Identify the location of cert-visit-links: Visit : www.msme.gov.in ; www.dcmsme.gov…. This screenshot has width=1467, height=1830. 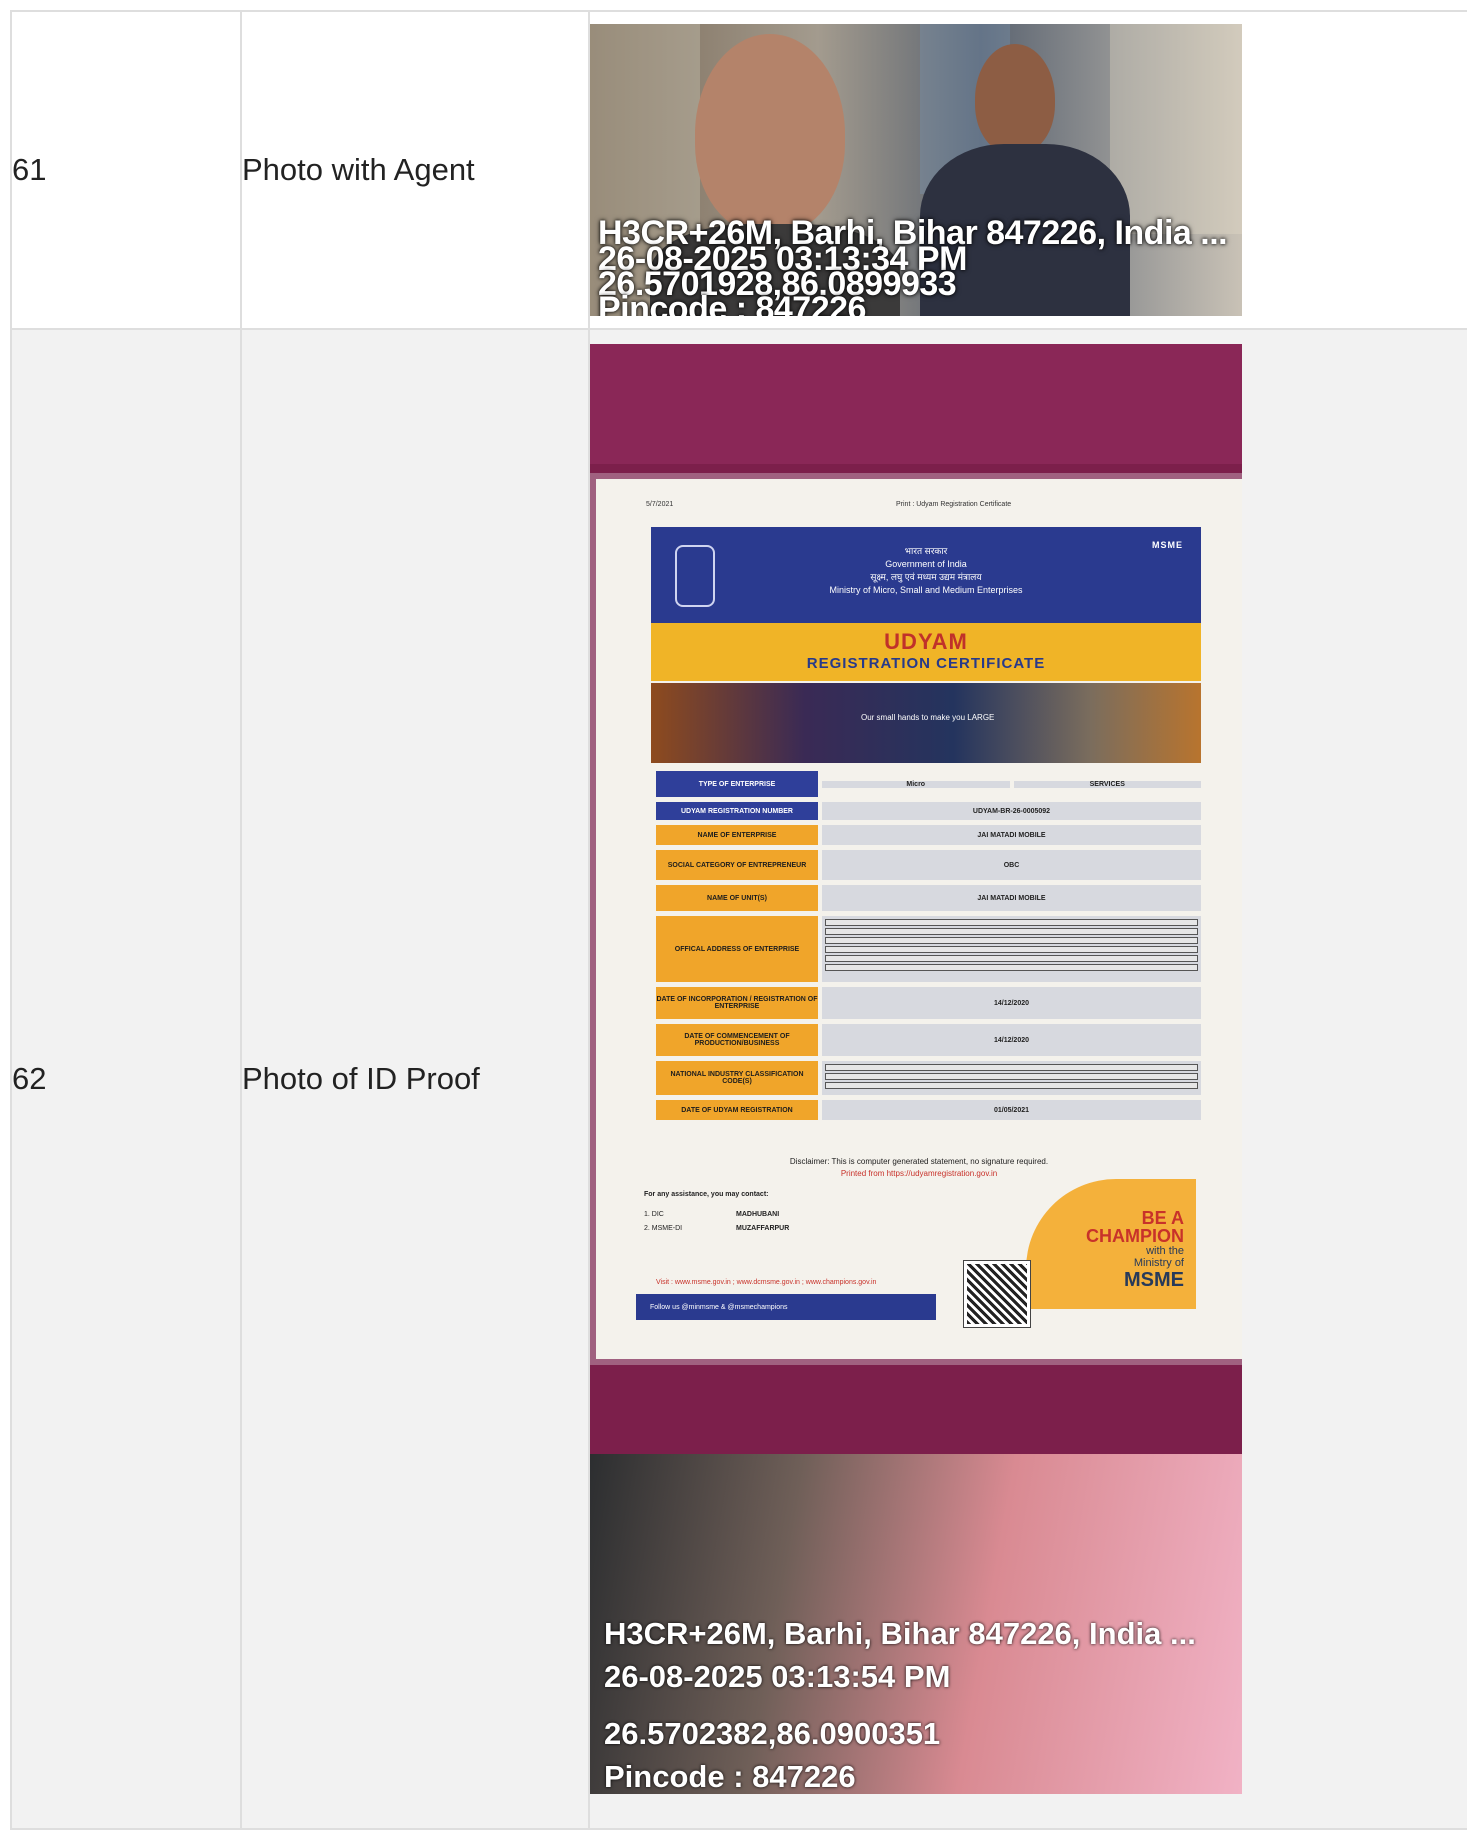
(766, 1282).